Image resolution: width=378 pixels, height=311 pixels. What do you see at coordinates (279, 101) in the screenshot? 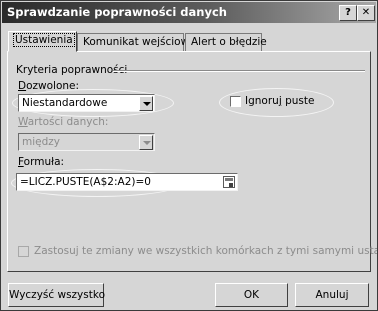
I see `ignore-blank-label: Ignoruj puste` at bounding box center [279, 101].